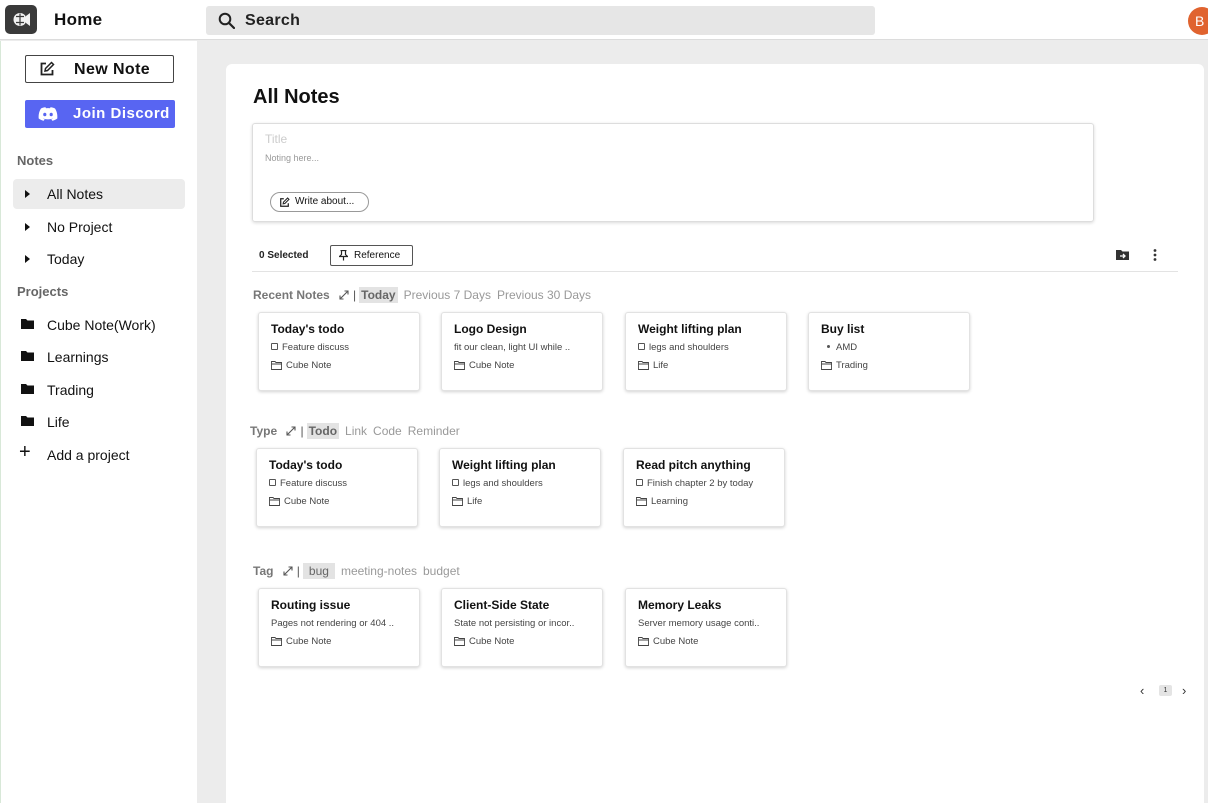  I want to click on note-project: Trading, so click(844, 365).